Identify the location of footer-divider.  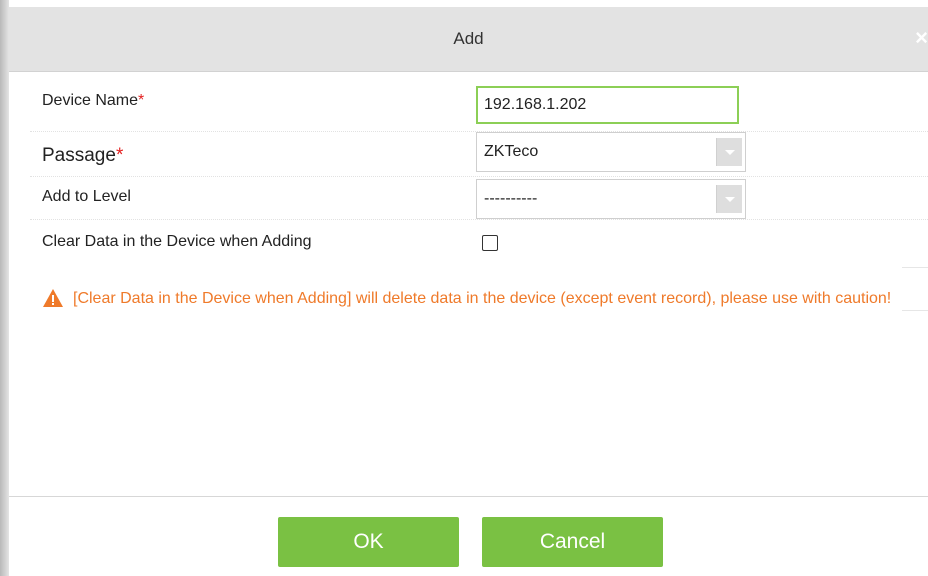
(468, 496).